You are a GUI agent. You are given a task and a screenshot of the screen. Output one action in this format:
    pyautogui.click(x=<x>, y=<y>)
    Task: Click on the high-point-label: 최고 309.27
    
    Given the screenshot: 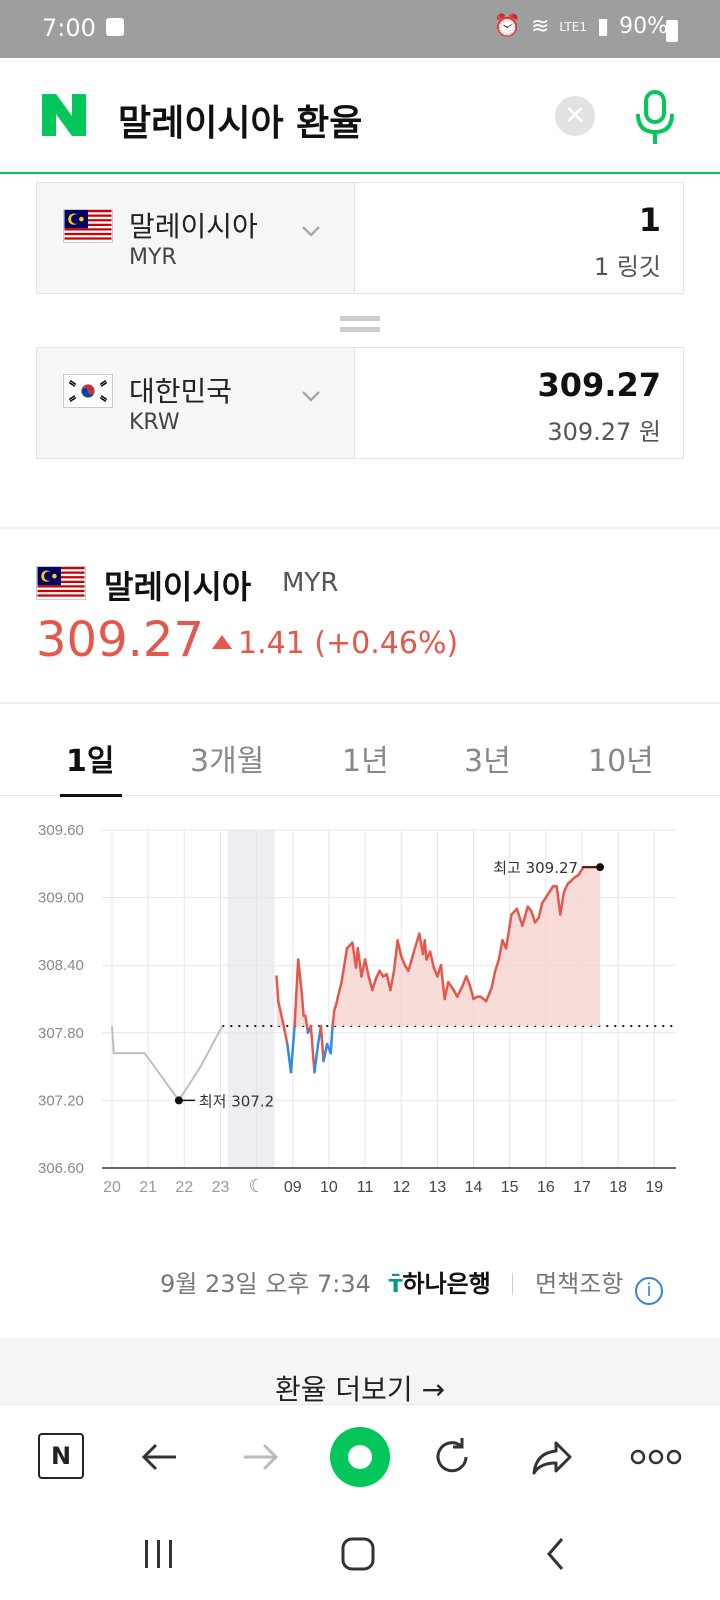 What is the action you would take?
    pyautogui.click(x=535, y=868)
    